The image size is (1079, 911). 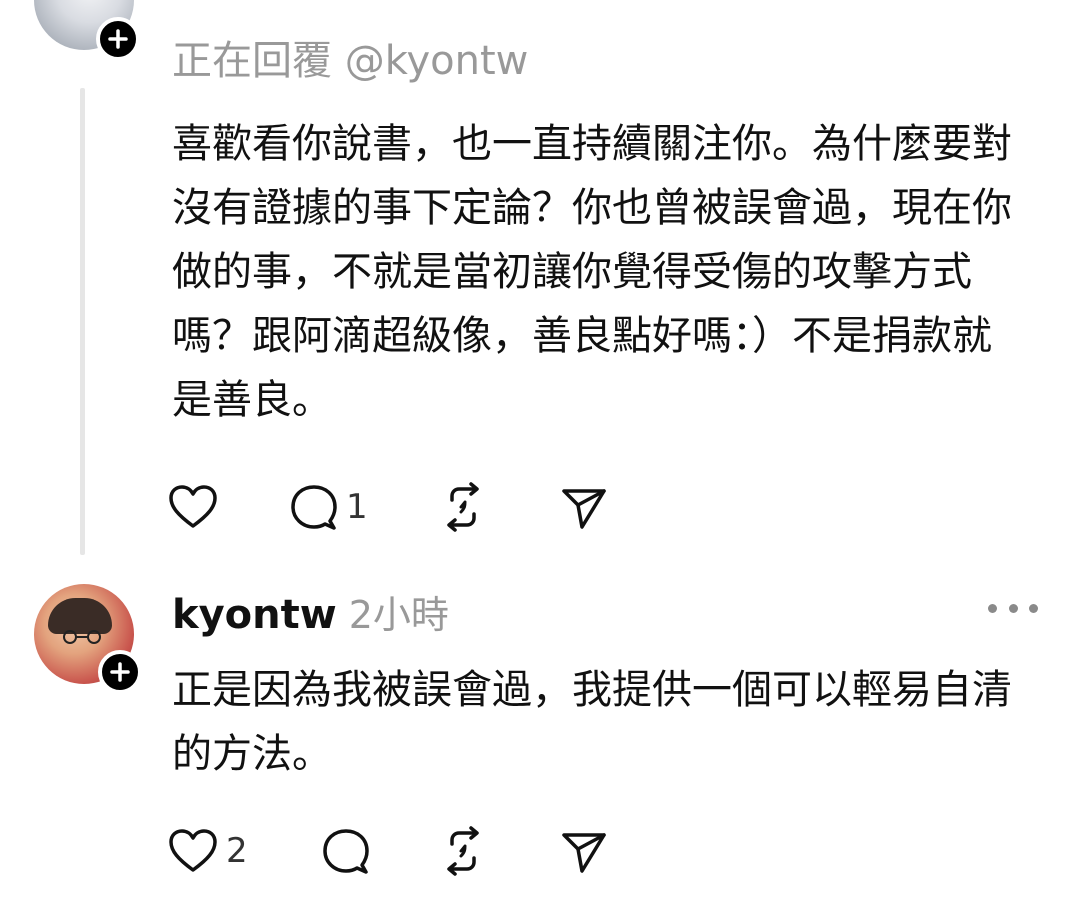 I want to click on post-text: 正是因為我被誤會過，我提供一個可以輕易自清的方法。, so click(x=592, y=722).